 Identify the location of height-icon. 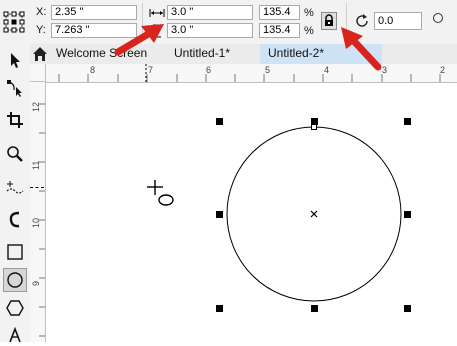
(157, 31).